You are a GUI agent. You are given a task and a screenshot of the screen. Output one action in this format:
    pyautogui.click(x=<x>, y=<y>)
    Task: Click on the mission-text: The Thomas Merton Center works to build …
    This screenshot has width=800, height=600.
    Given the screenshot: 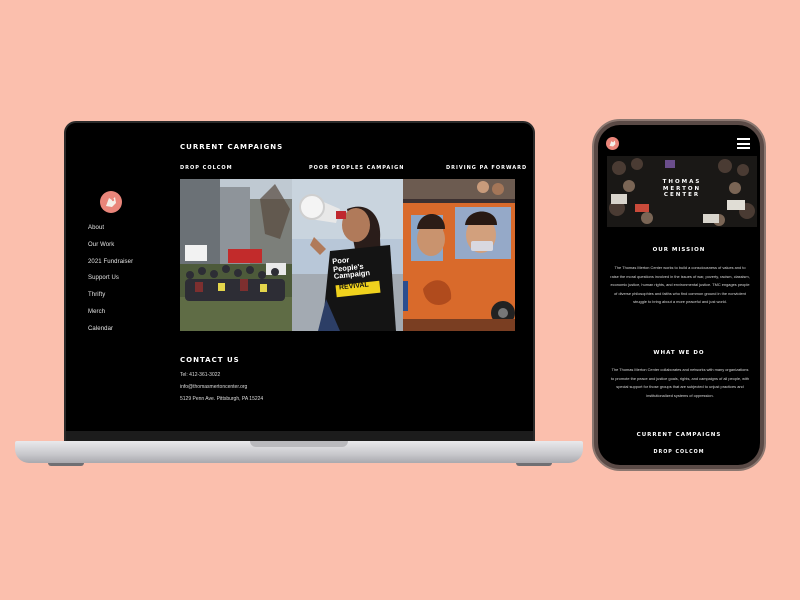 What is the action you would take?
    pyautogui.click(x=680, y=285)
    